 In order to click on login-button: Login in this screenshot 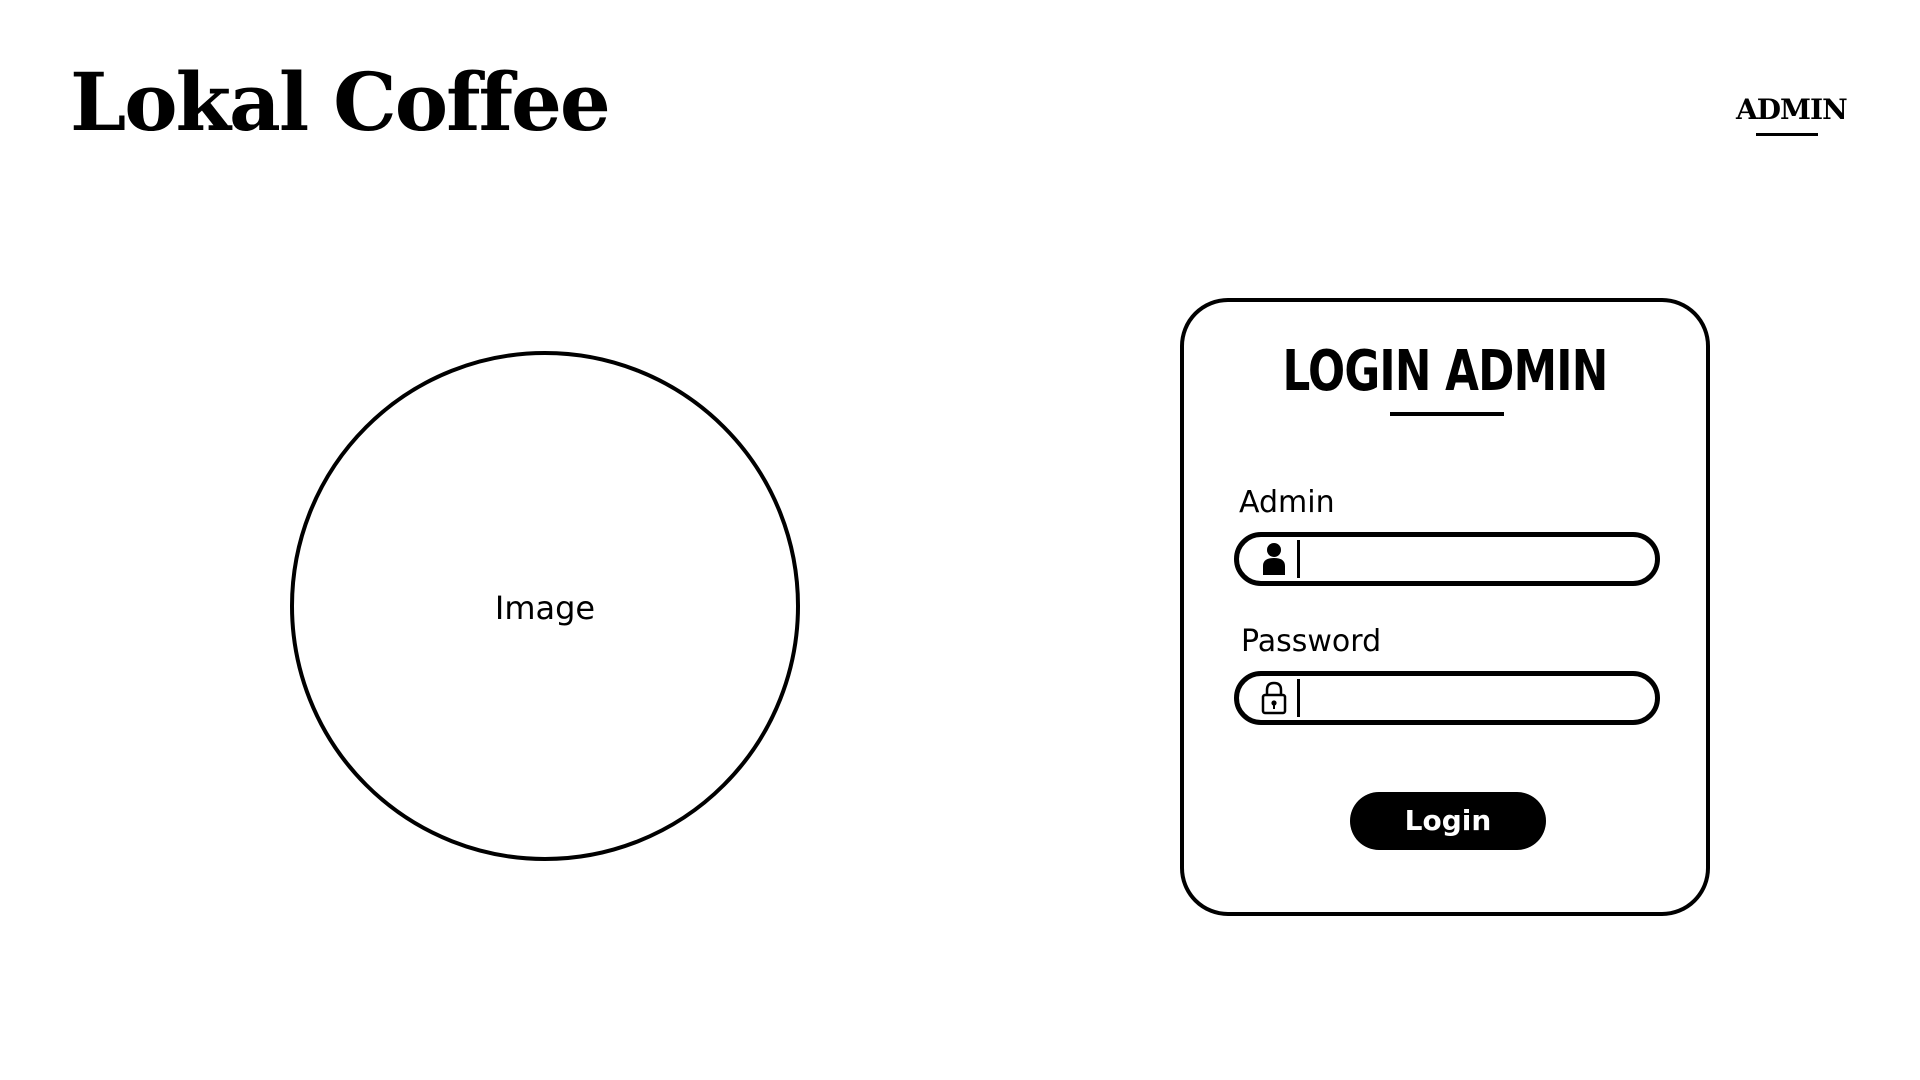, I will do `click(1448, 821)`.